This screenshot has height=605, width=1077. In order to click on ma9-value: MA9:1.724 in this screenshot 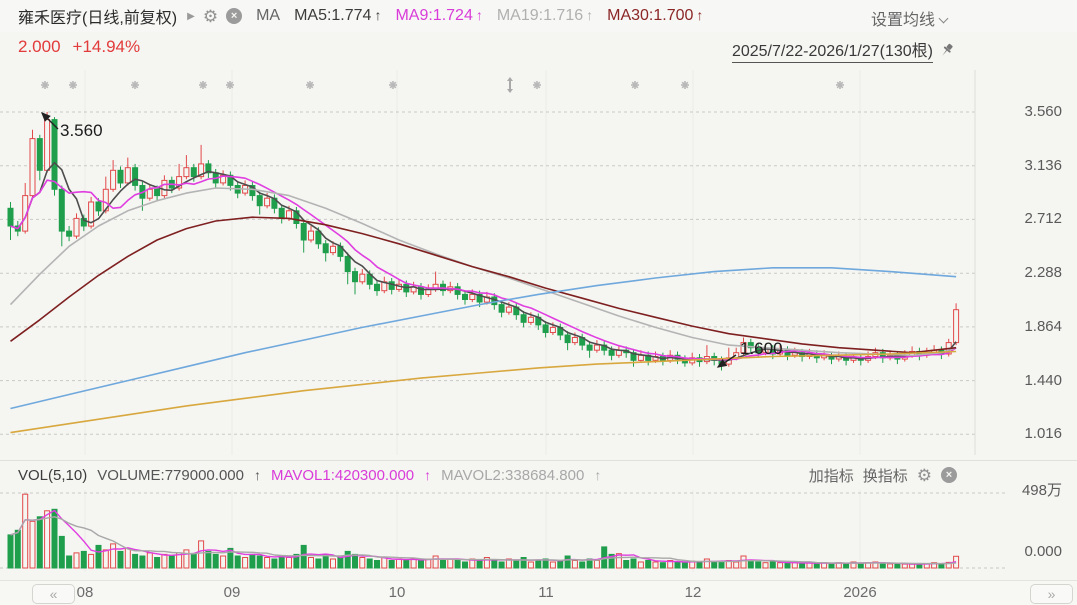, I will do `click(434, 15)`.